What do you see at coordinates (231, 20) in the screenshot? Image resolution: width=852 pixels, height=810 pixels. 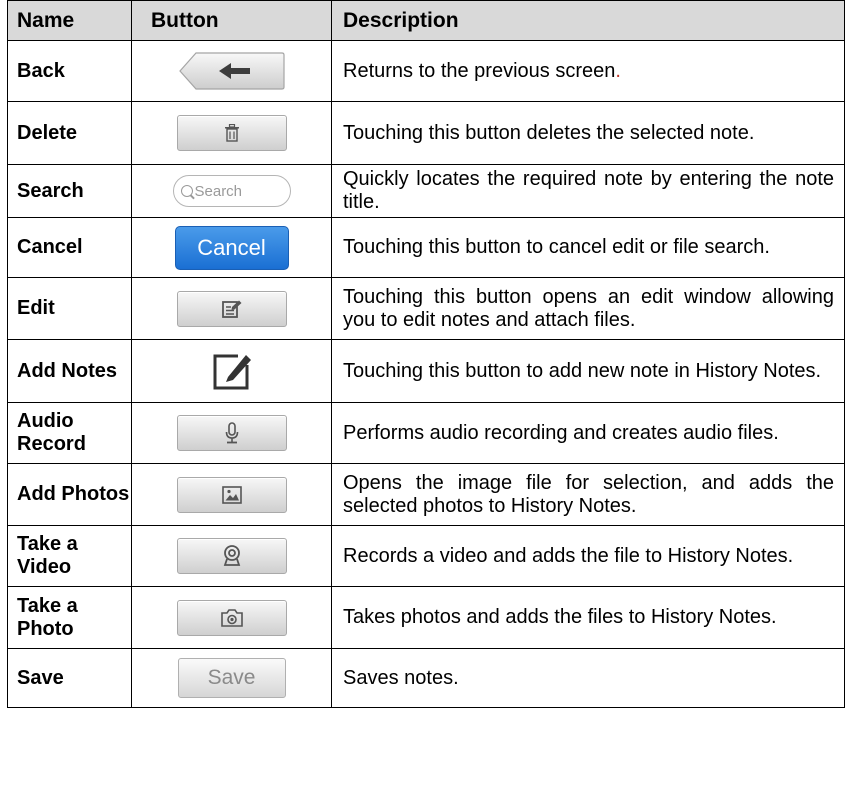 I see `column-header-button: Button` at bounding box center [231, 20].